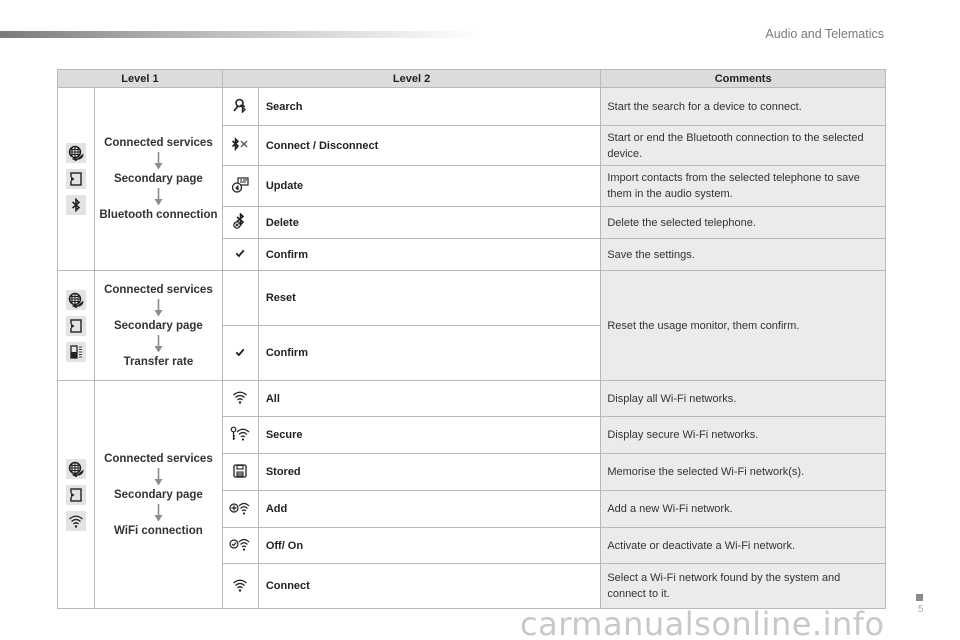 The height and width of the screenshot is (640, 960). I want to click on comment: Memorise the selected Wi-Fi network(s)., so click(743, 472).